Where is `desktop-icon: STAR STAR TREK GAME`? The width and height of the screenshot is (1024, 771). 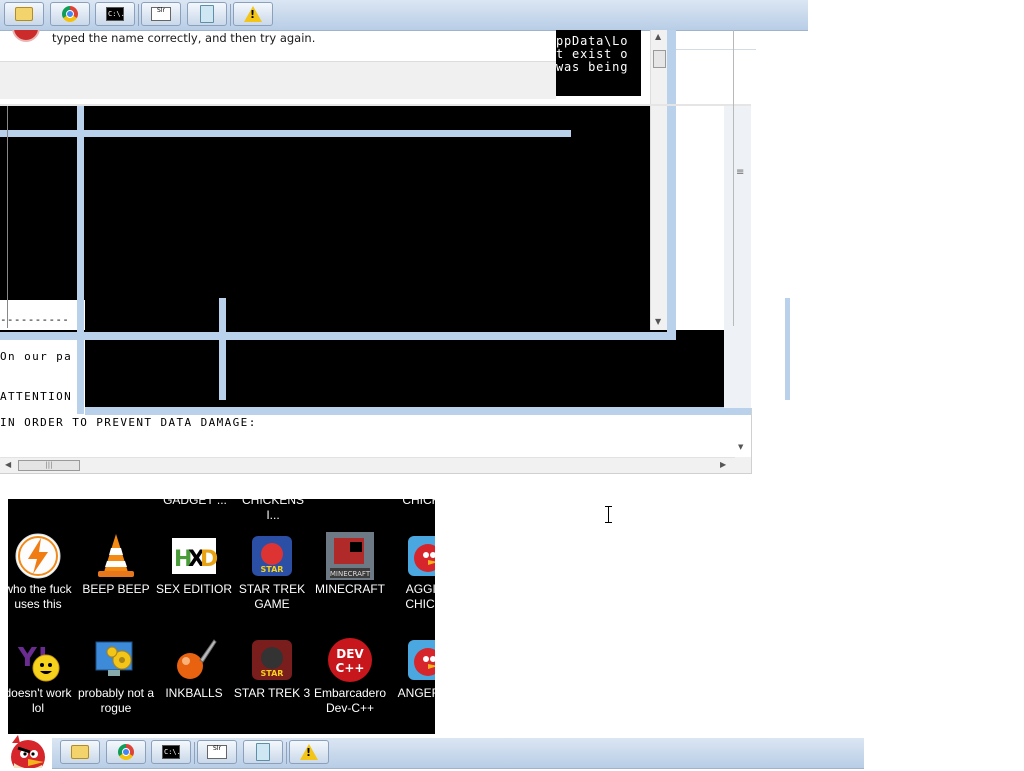 desktop-icon: STAR STAR TREK GAME is located at coordinates (272, 572).